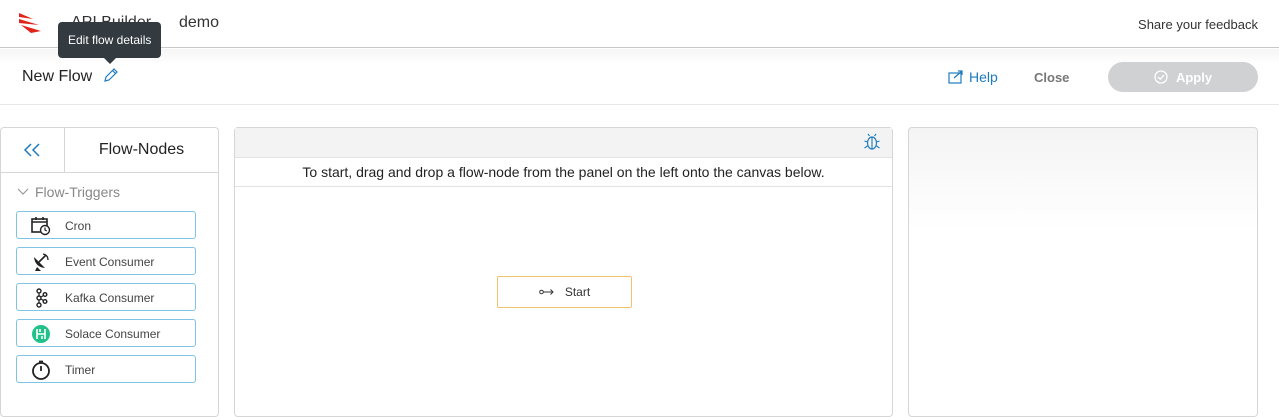  Describe the element at coordinates (577, 292) in the screenshot. I see `start-node-label: Start` at that location.